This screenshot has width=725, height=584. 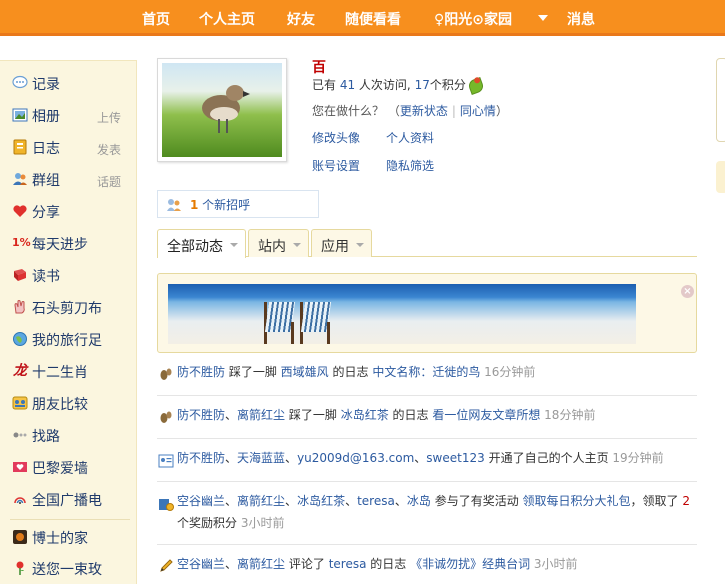 What do you see at coordinates (60, 373) in the screenshot?
I see `sidebar-item-label: 十二生肖` at bounding box center [60, 373].